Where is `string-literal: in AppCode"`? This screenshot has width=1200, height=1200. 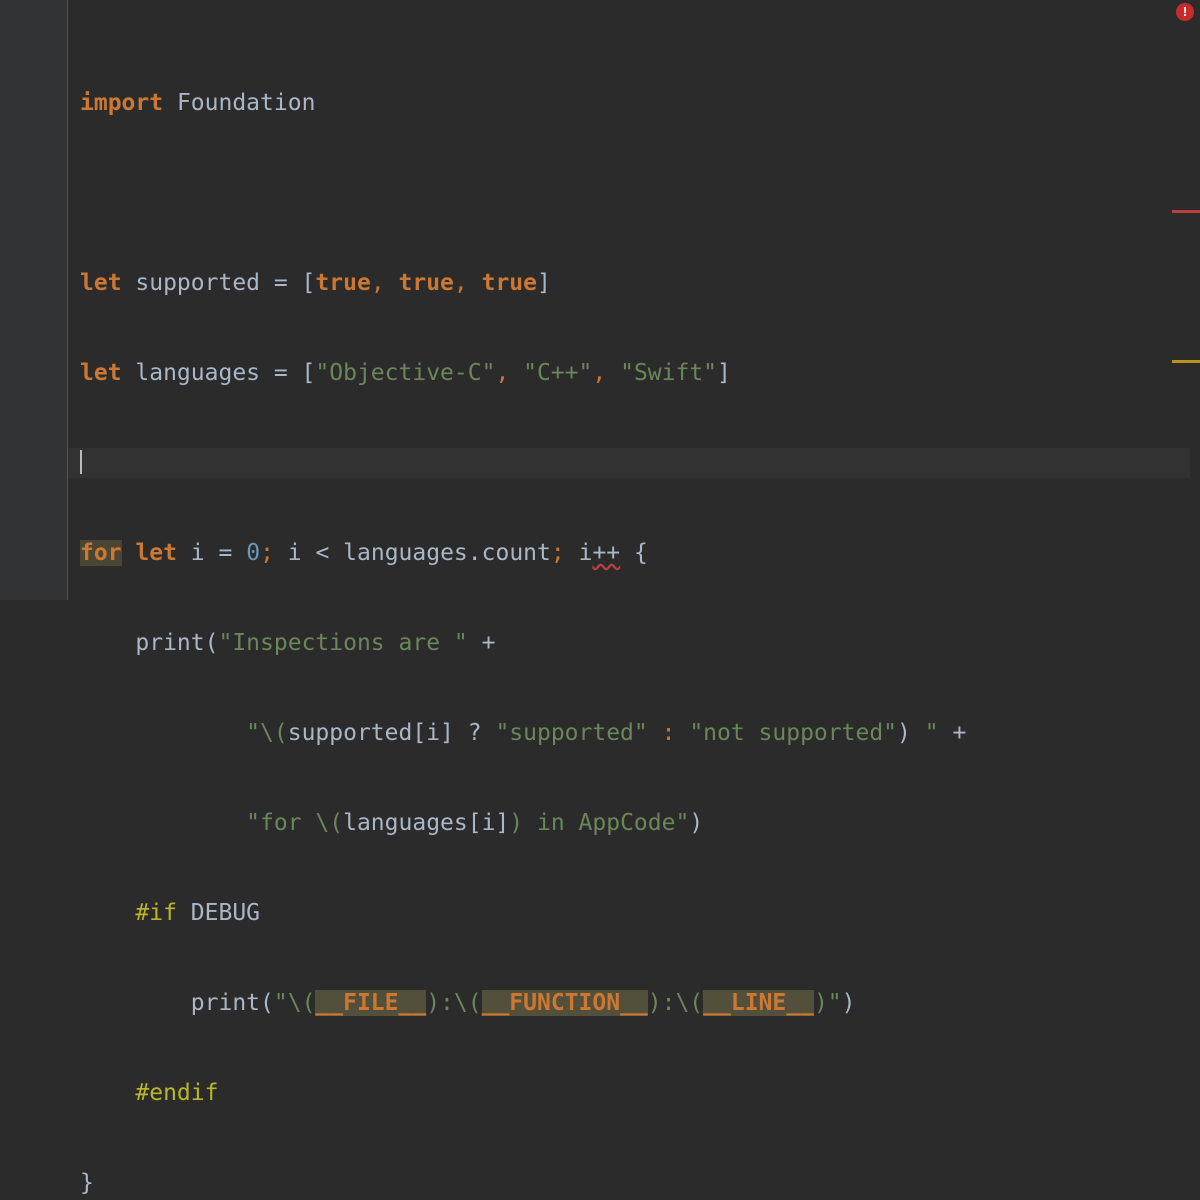 string-literal: in AppCode" is located at coordinates (606, 823).